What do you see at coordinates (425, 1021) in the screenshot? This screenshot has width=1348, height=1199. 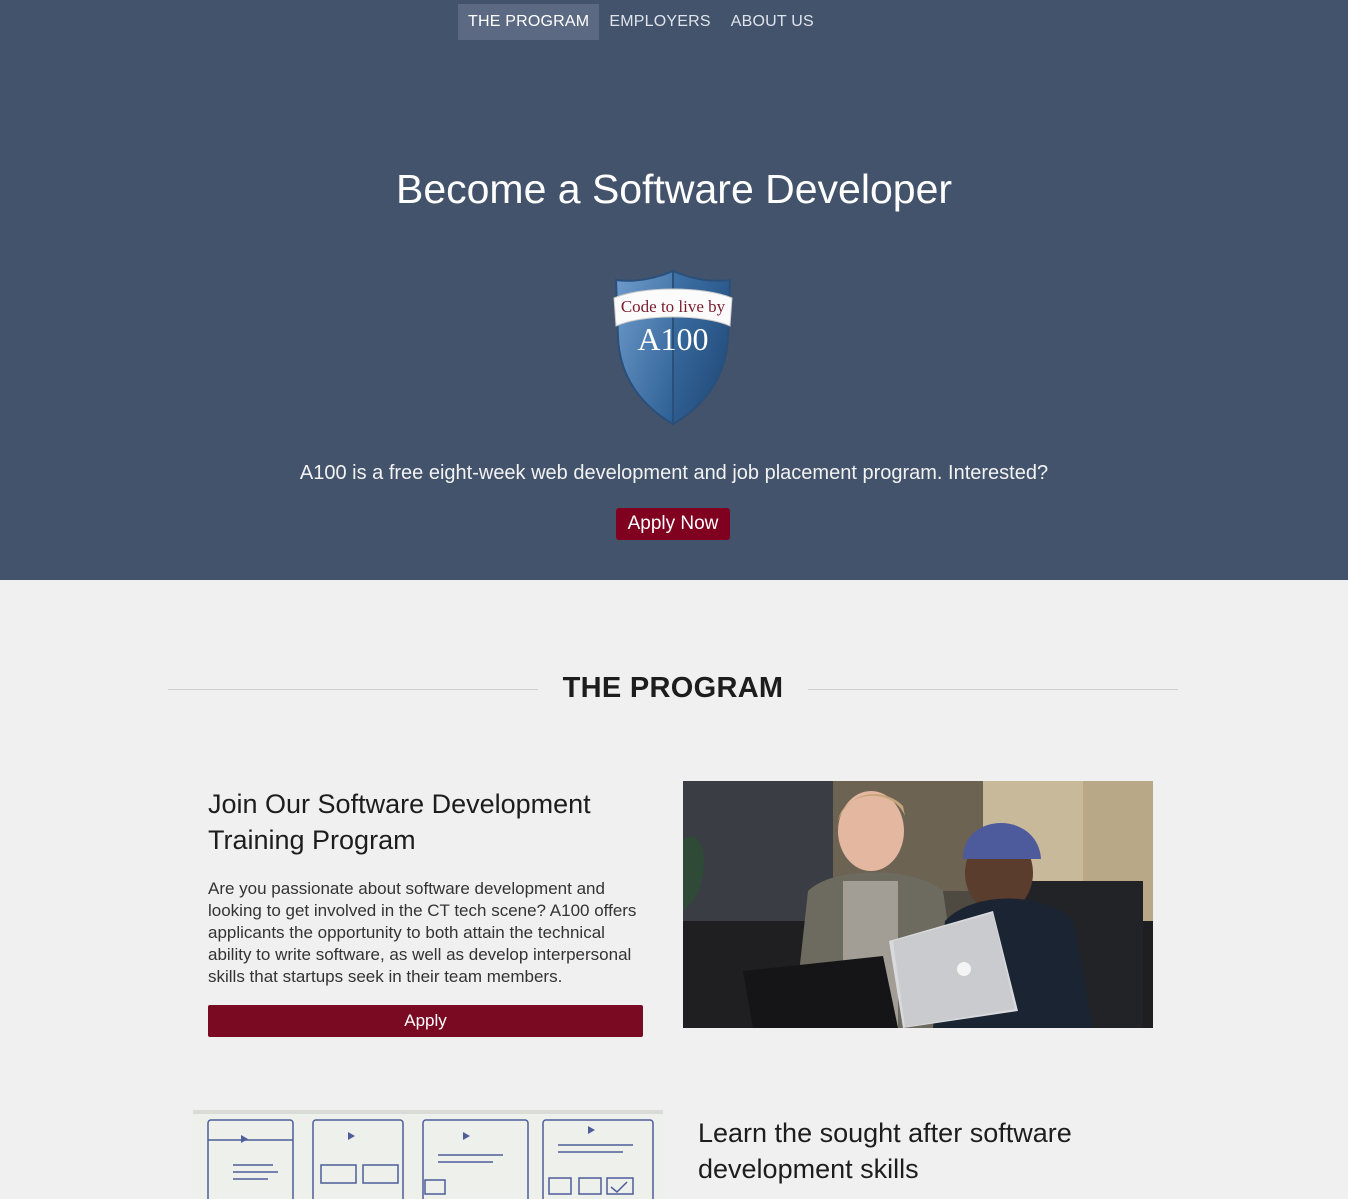 I see `apply-button: Apply` at bounding box center [425, 1021].